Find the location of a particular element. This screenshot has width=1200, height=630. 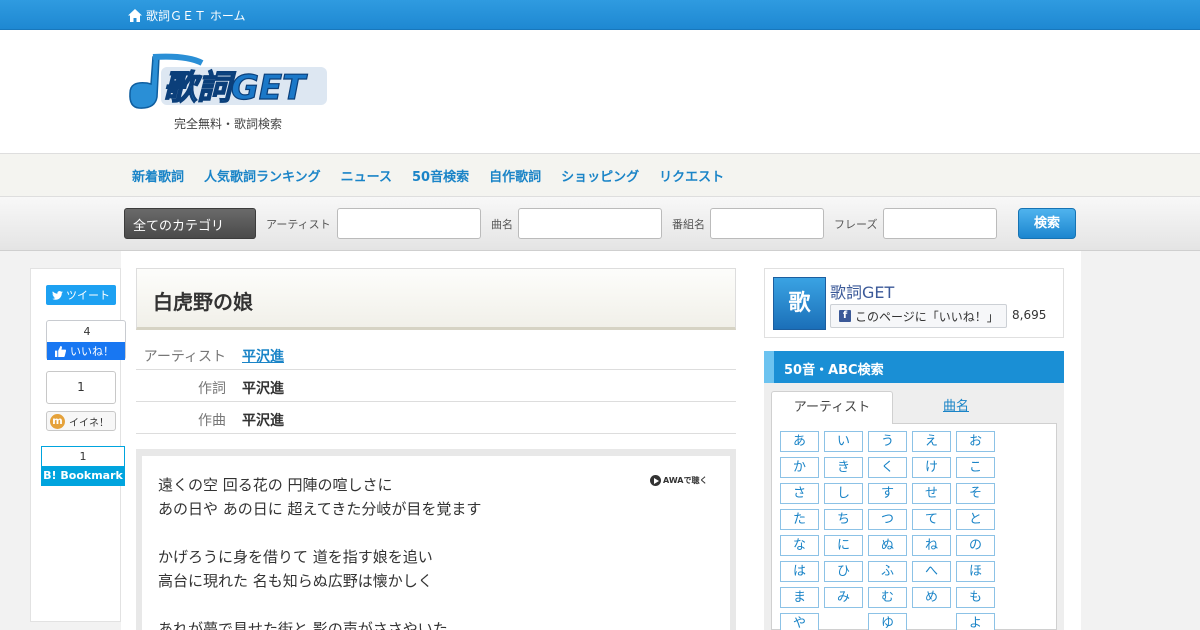

composer-row: 作曲 平沢進 is located at coordinates (436, 418).